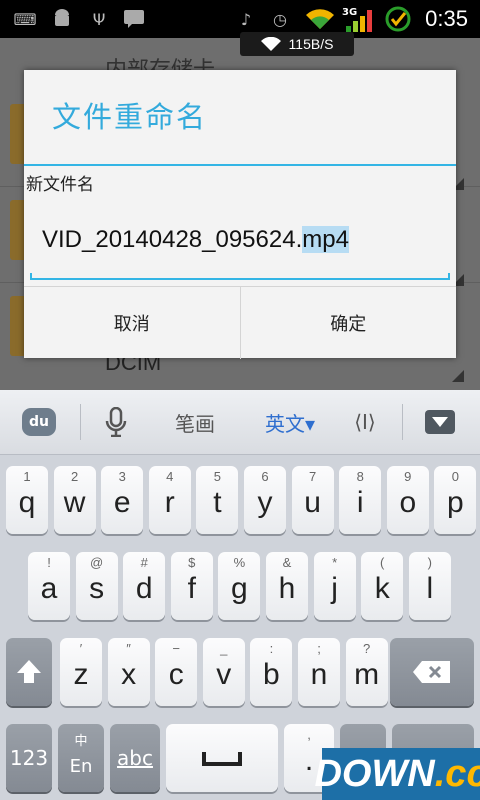 This screenshot has height=800, width=480. What do you see at coordinates (458, 376) in the screenshot?
I see `corner-marker-icon` at bounding box center [458, 376].